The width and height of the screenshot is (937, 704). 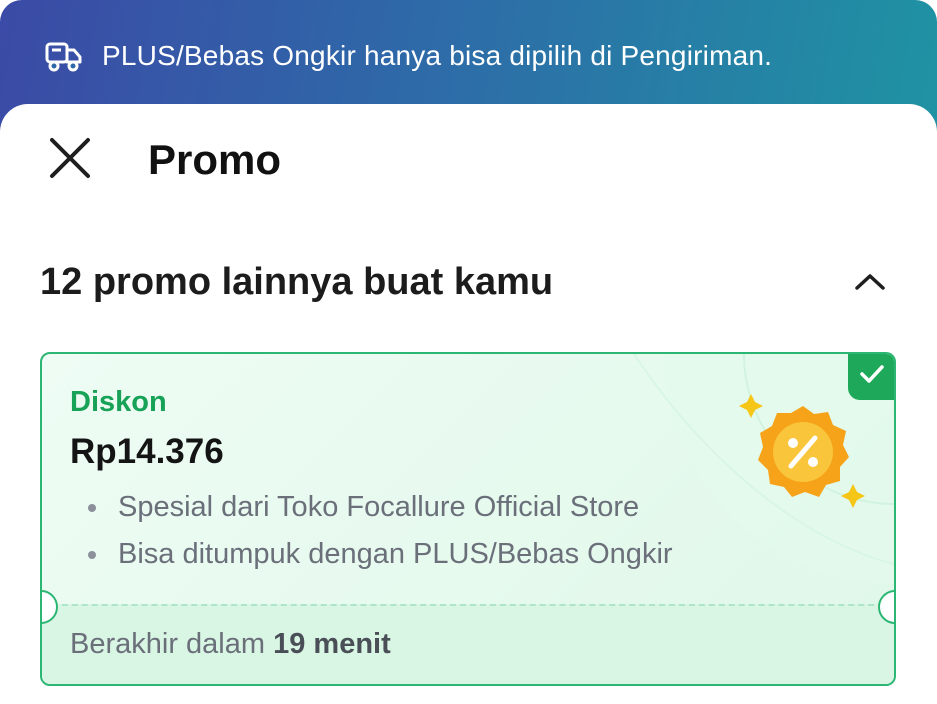 I want to click on section-title: 12 promo lainnya buat kamu, so click(x=297, y=281).